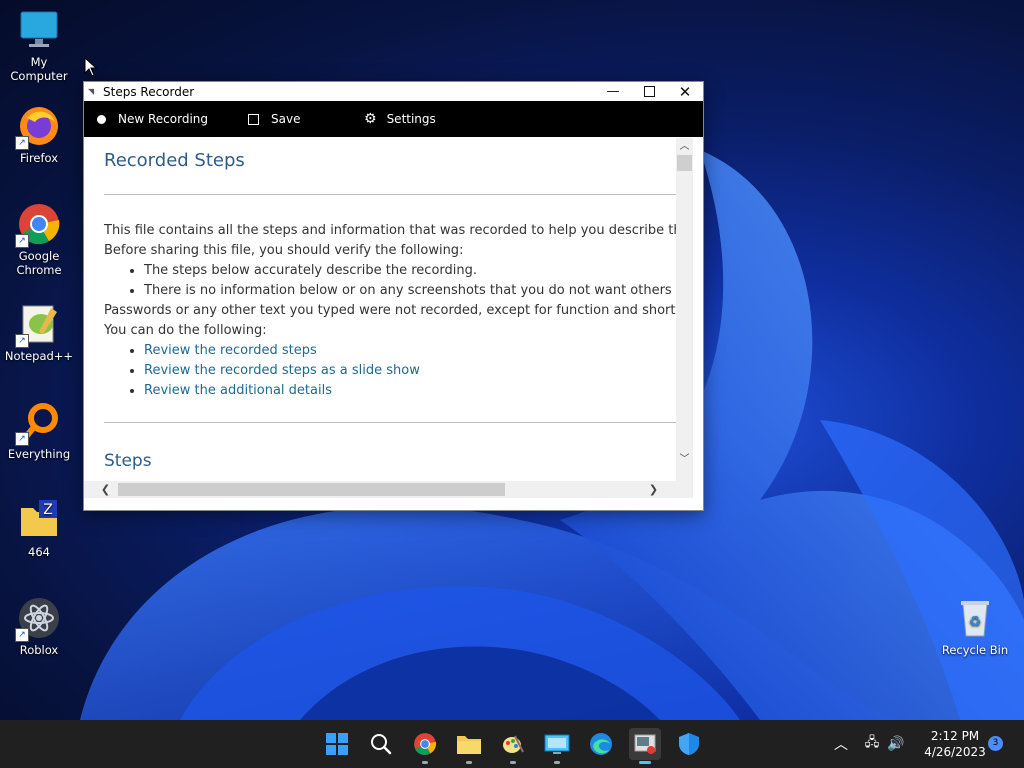 The image size is (1024, 768). Describe the element at coordinates (39, 69) in the screenshot. I see `desktop-icon-label: My Computer` at that location.